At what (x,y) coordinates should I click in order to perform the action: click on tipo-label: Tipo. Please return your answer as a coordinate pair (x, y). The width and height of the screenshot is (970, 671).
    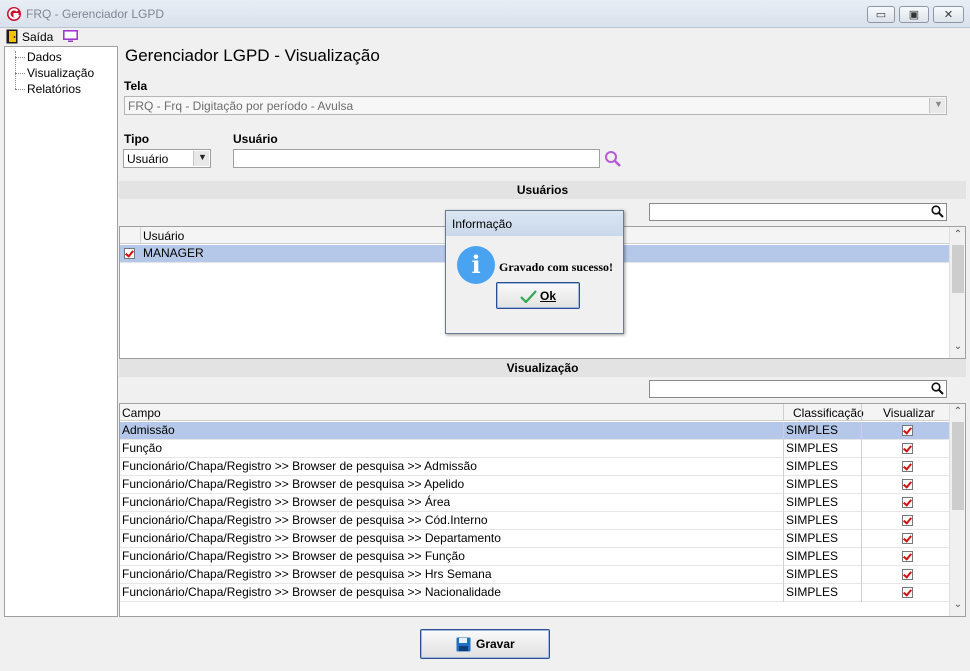
    Looking at the image, I should click on (137, 139).